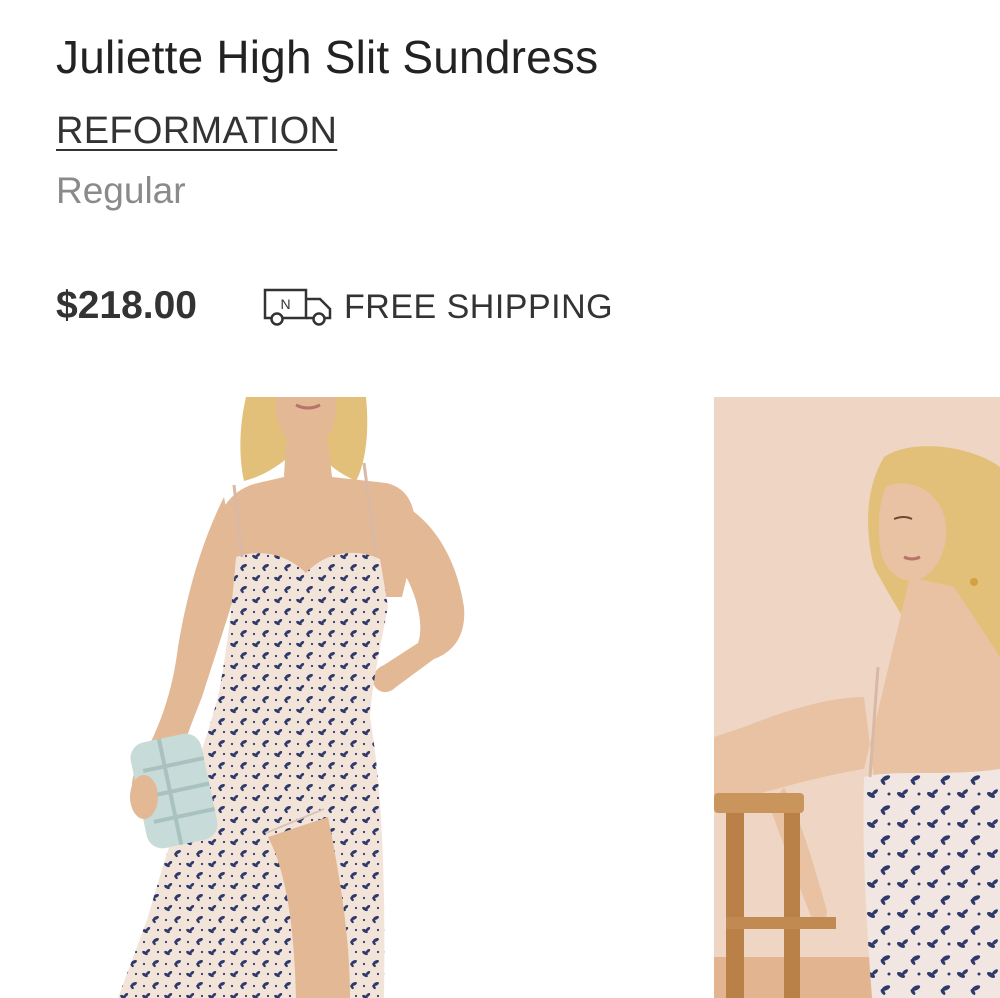  What do you see at coordinates (196, 131) in the screenshot?
I see `brand-link: REFORMATION` at bounding box center [196, 131].